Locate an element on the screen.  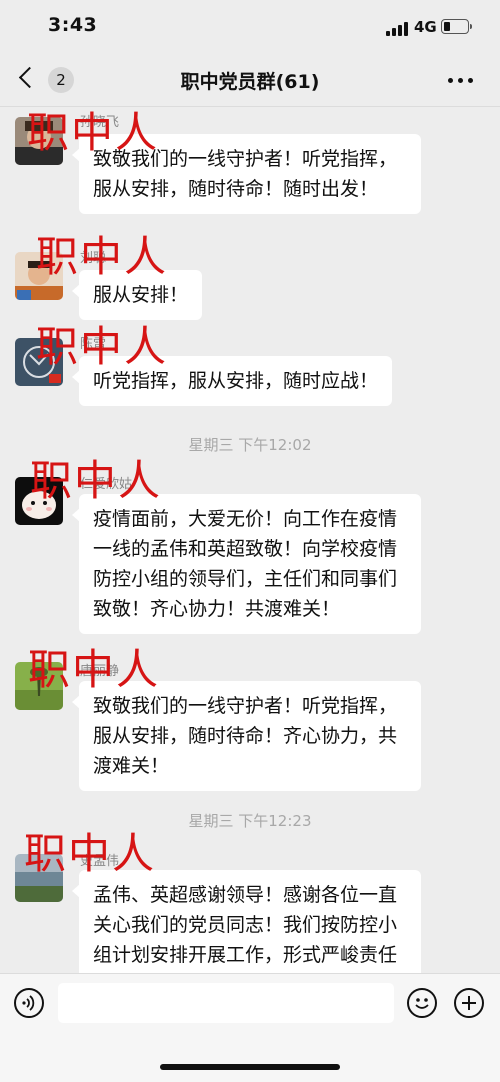
home-indicator is located at coordinates (250, 1067).